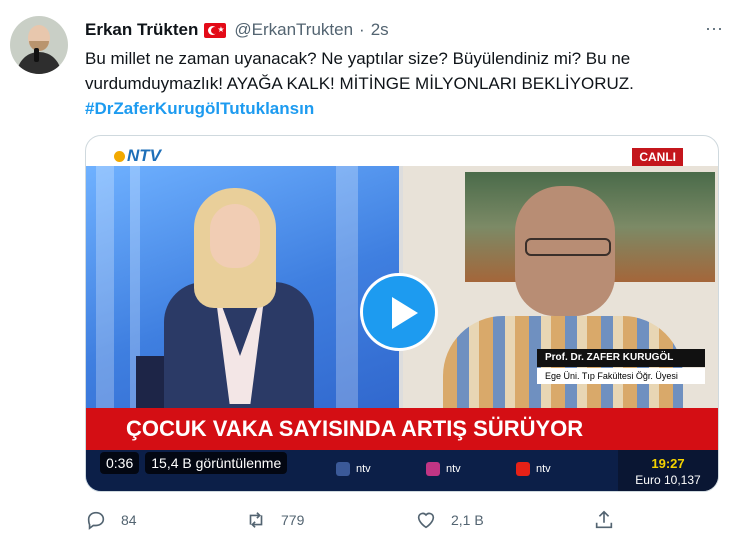  I want to click on clock-time: 19:27, so click(668, 463).